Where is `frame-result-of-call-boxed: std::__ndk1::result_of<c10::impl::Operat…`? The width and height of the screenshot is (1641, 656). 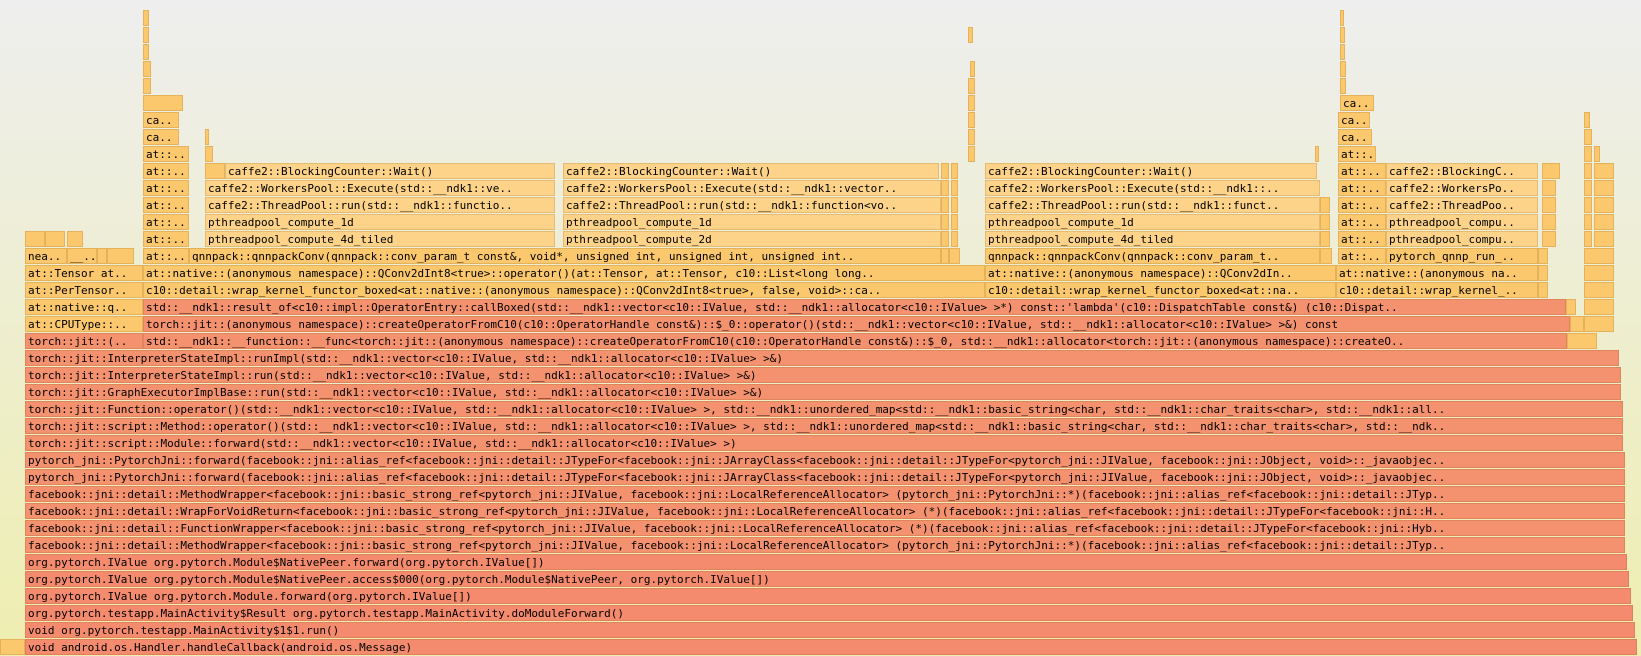
frame-result-of-call-boxed: std::__ndk1::result_of<c10::impl::Operat… is located at coordinates (854, 307).